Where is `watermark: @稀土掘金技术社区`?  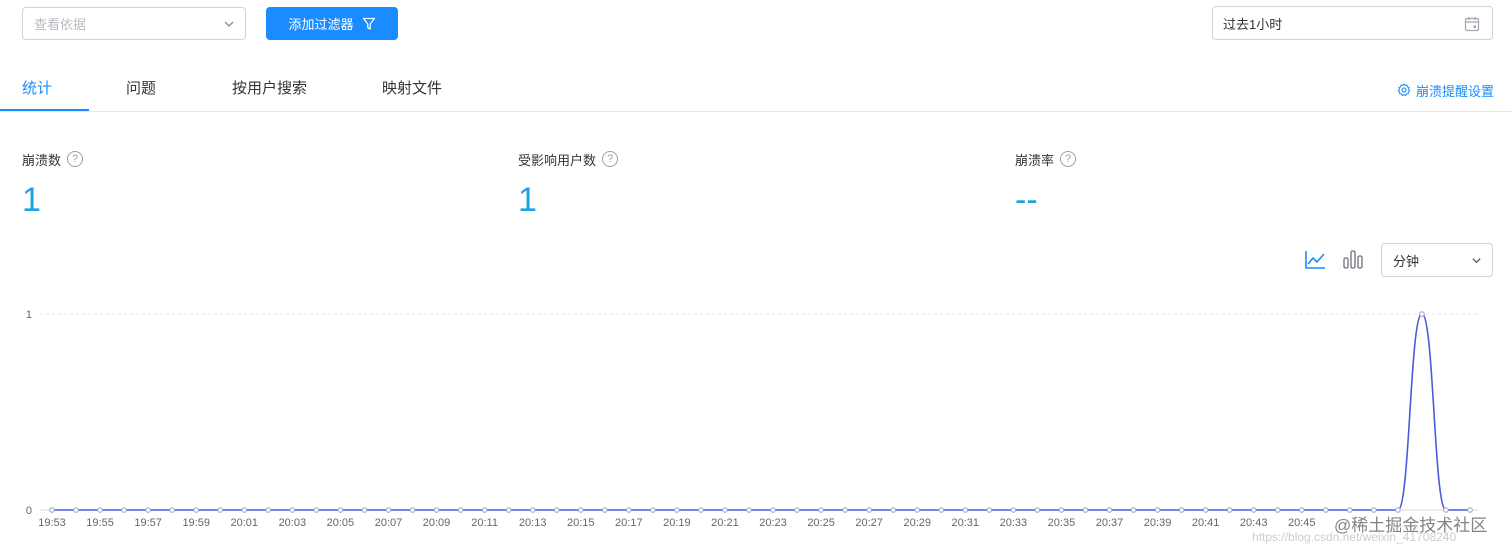 watermark: @稀土掘金技术社区 is located at coordinates (1411, 525).